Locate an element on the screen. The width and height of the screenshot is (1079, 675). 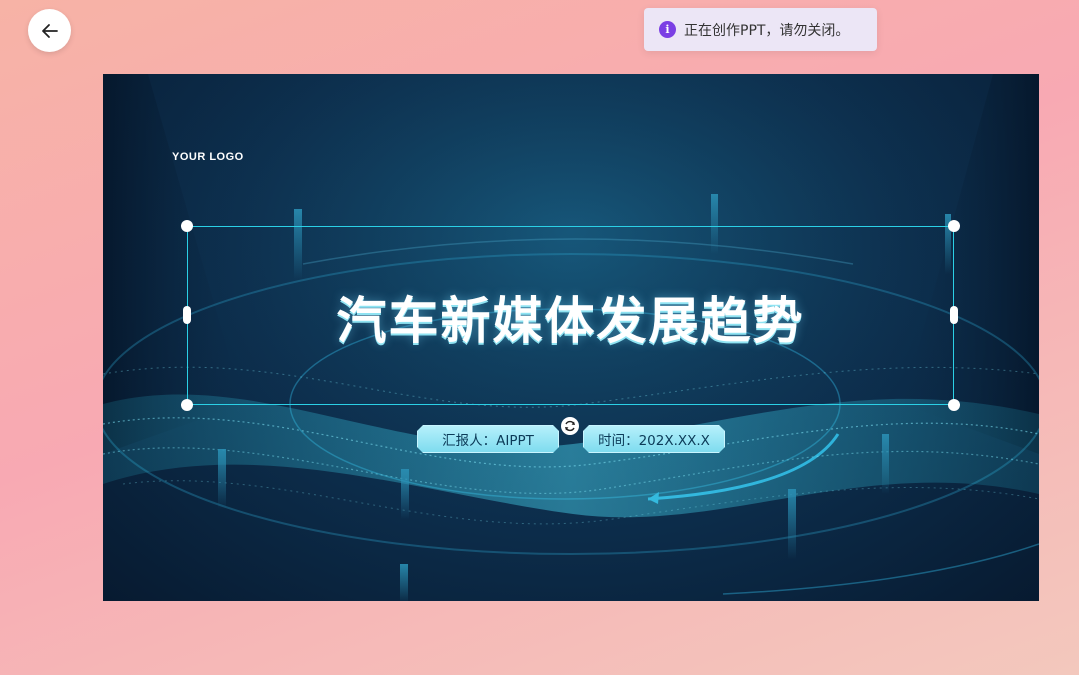
resize-handle-top-right is located at coordinates (954, 226).